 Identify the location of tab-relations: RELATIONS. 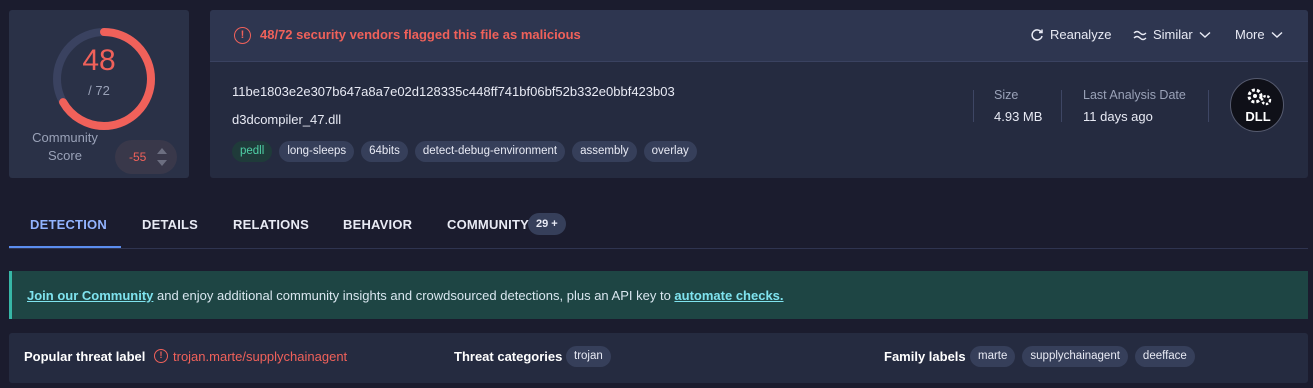
(271, 224).